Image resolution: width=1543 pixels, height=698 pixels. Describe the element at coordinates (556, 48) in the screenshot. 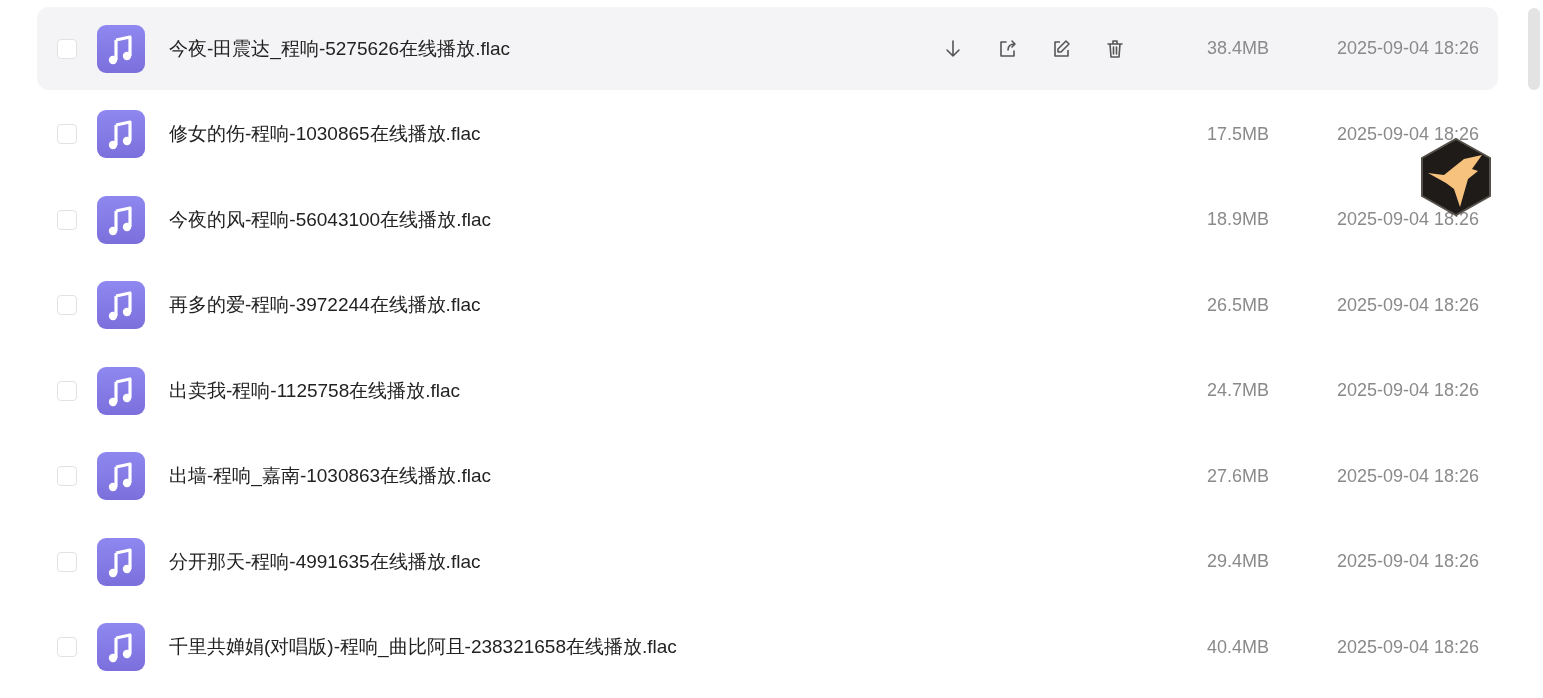

I see `file-name: 今夜-田震达_程响-5275626在线播放.flac` at that location.